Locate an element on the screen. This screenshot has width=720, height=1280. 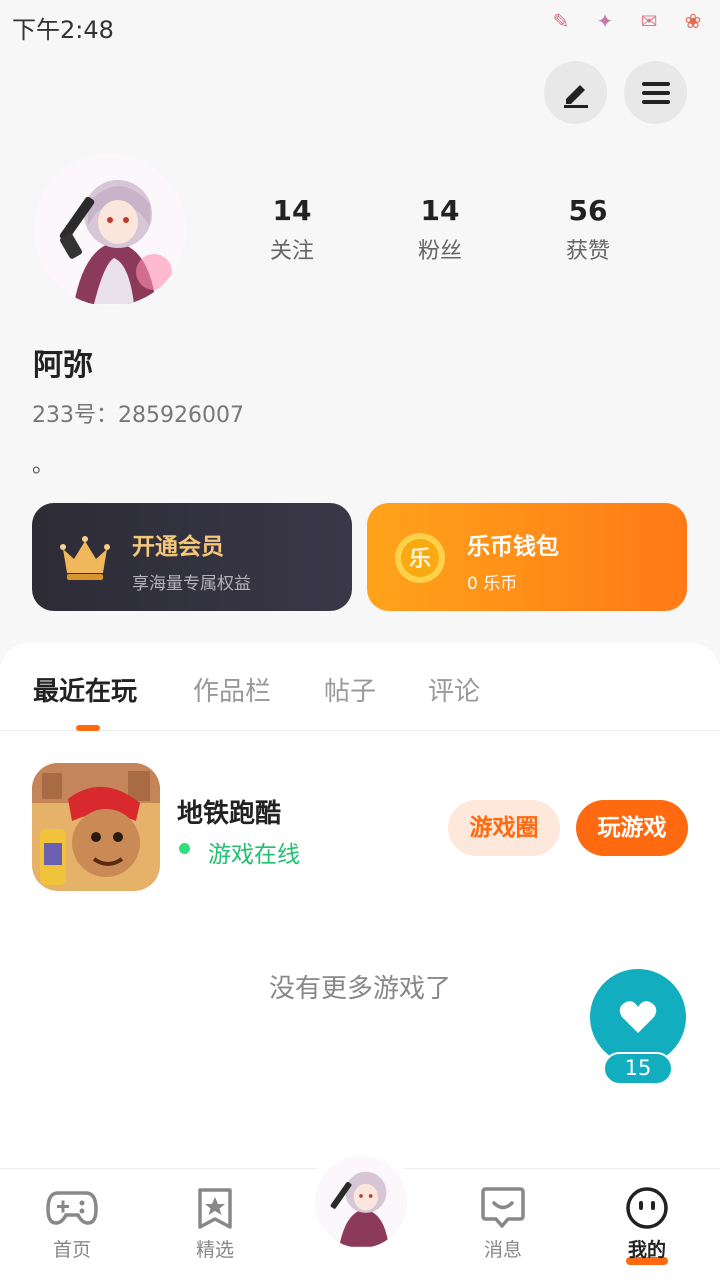
nav-mine: 我的 is located at coordinates (647, 1226).